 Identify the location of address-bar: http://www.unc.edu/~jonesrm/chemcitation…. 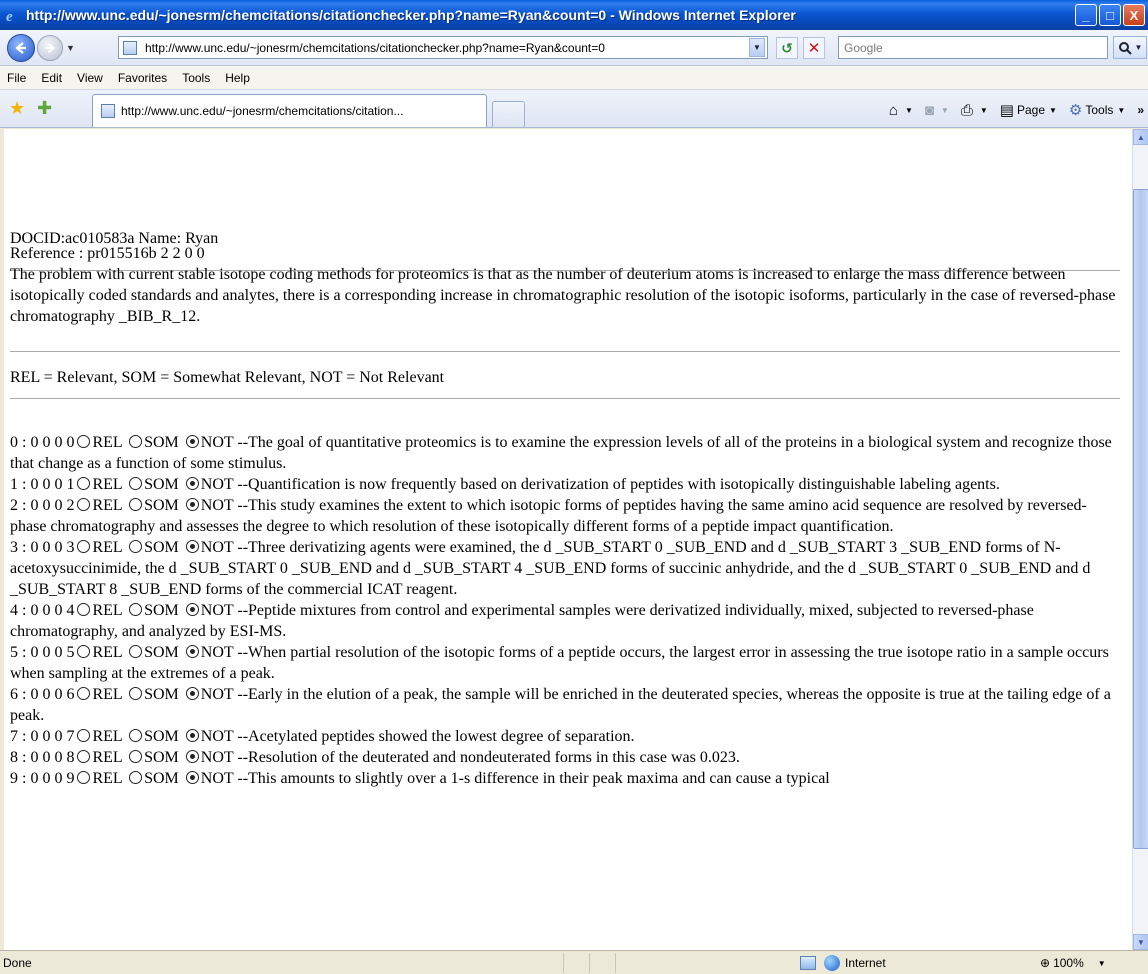
(443, 47).